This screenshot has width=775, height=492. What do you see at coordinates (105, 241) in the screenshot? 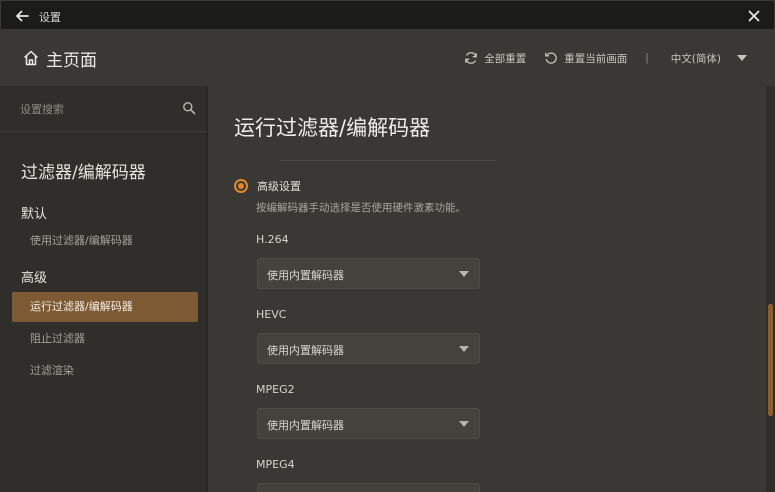
I see `sidebar-item-use-filters: 使用过滤器/编解码器` at bounding box center [105, 241].